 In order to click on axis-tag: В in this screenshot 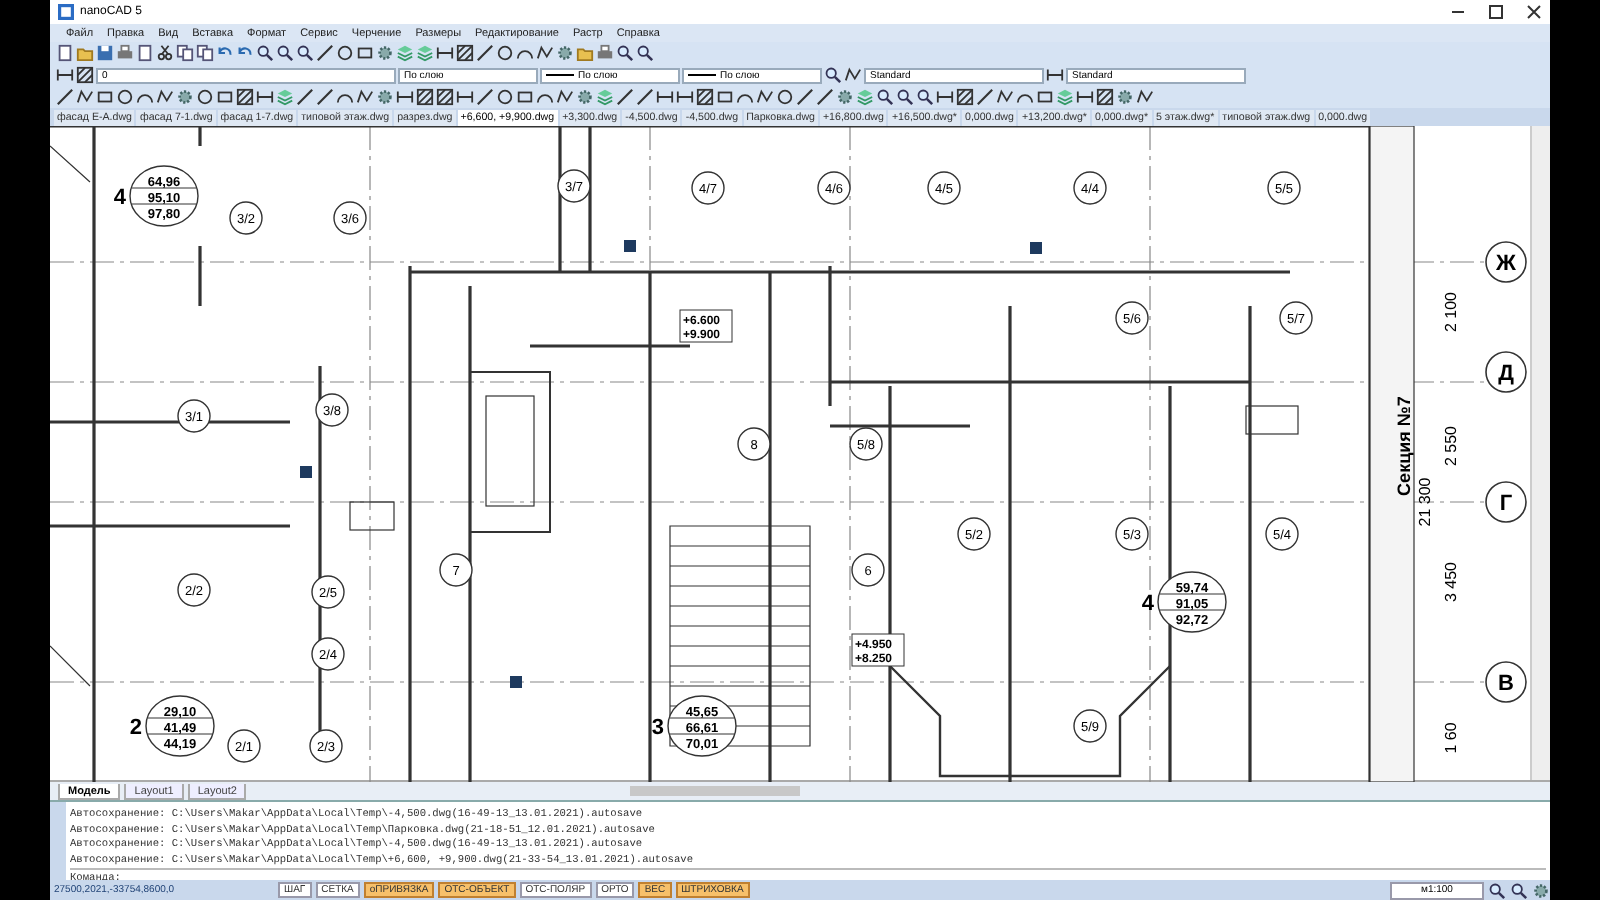, I will do `click(1506, 682)`.